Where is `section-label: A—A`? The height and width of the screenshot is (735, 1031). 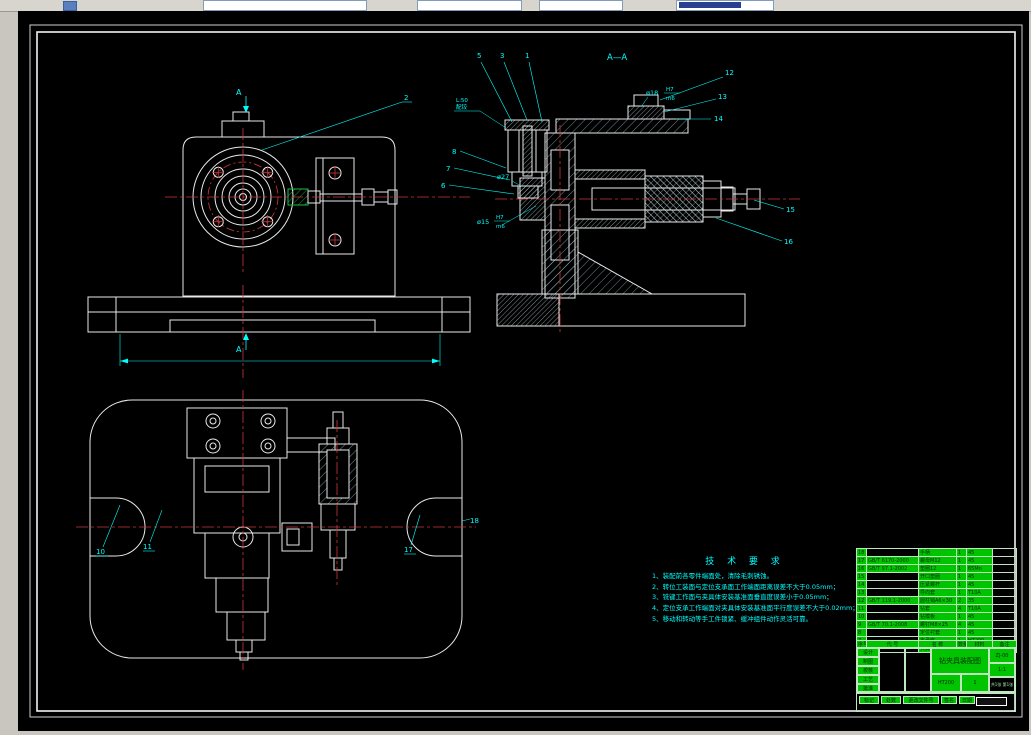
section-label: A—A is located at coordinates (617, 58).